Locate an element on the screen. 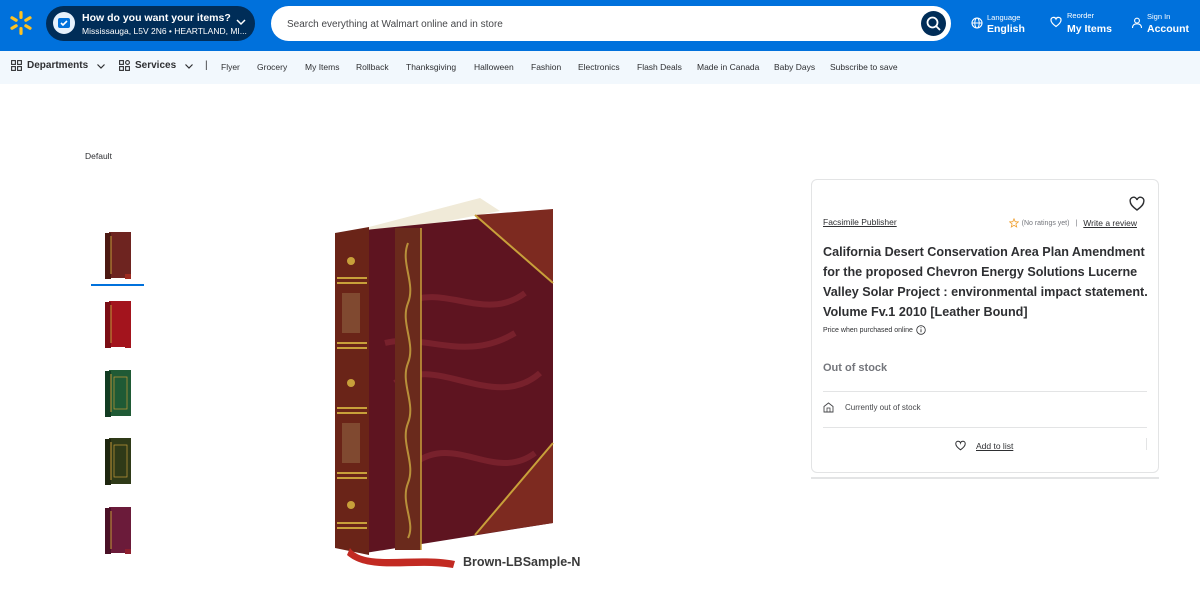  store-icon is located at coordinates (828, 407).